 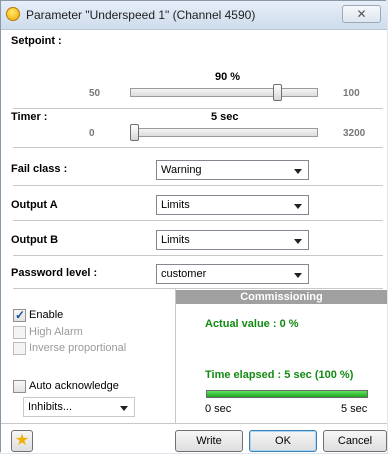 What do you see at coordinates (39, 169) in the screenshot?
I see `fail-class-label: Fail class :` at bounding box center [39, 169].